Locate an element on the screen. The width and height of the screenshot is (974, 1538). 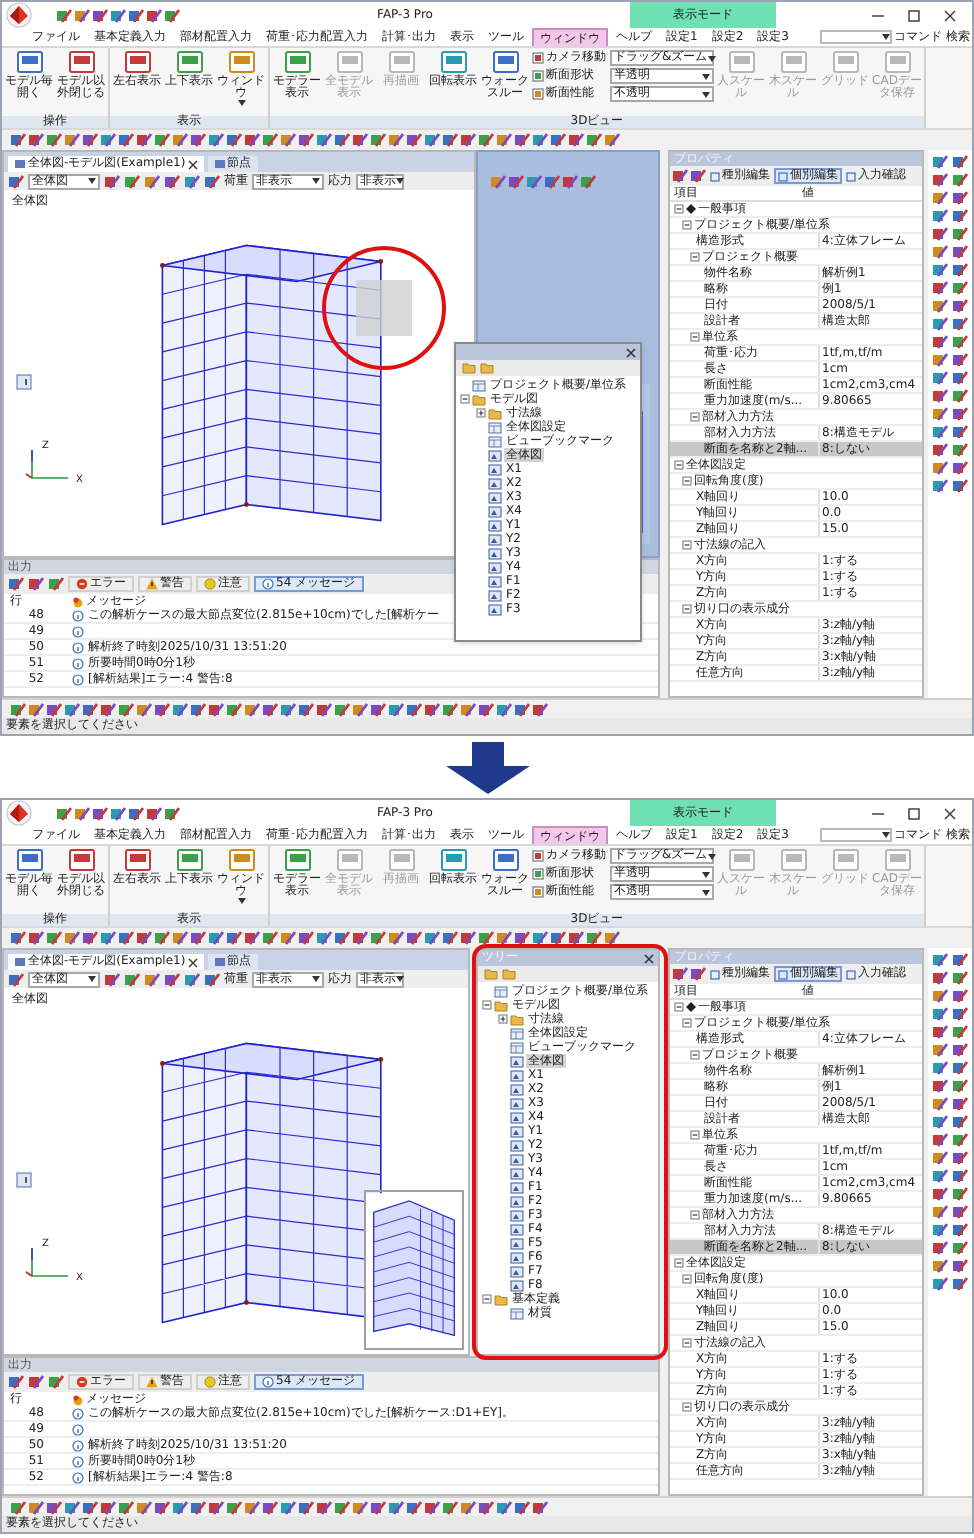
maximize-icon is located at coordinates (914, 15).